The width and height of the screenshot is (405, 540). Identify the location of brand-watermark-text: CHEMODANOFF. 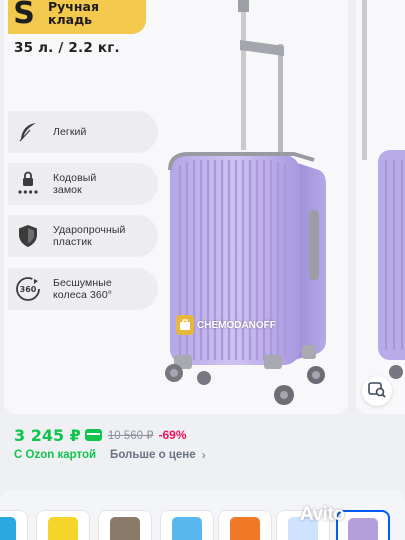
(236, 325).